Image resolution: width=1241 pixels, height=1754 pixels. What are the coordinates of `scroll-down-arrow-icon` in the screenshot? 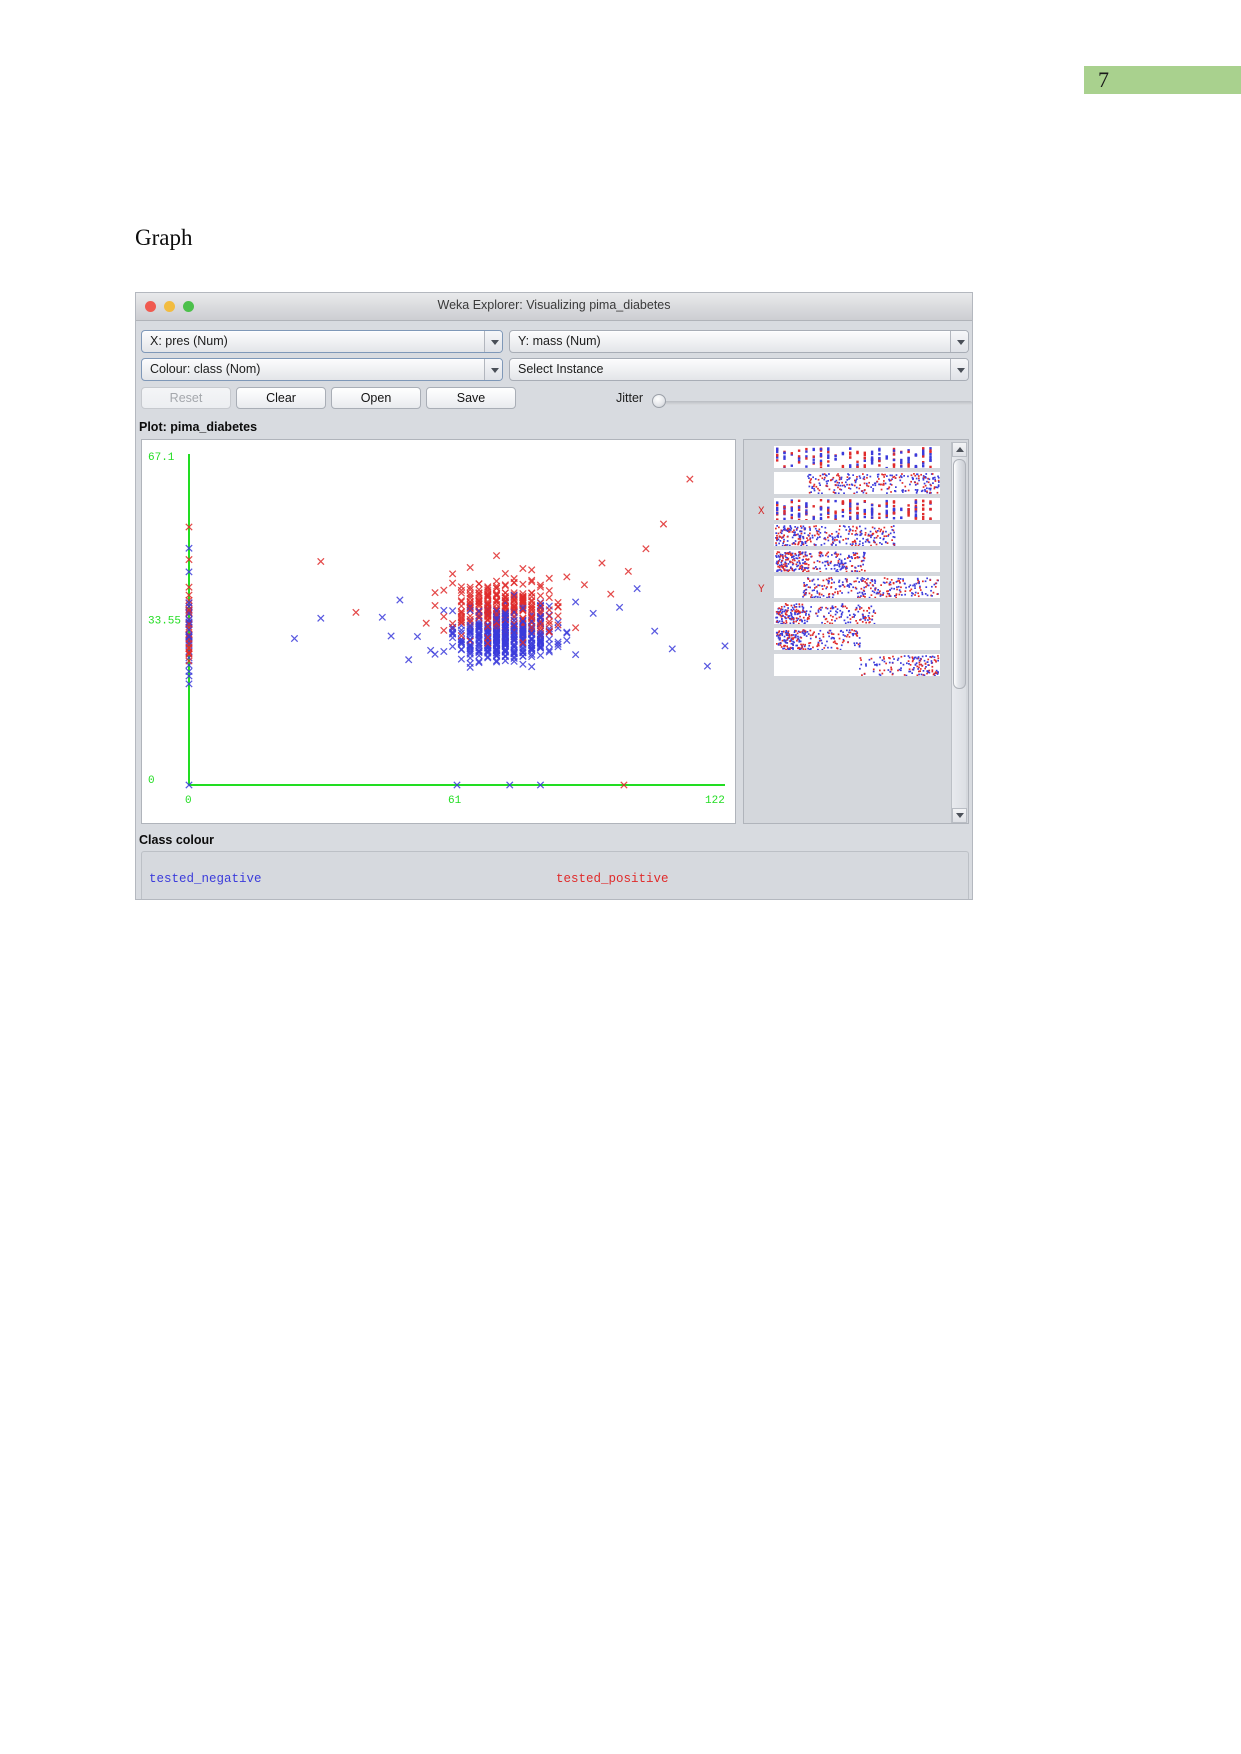 It's located at (959, 815).